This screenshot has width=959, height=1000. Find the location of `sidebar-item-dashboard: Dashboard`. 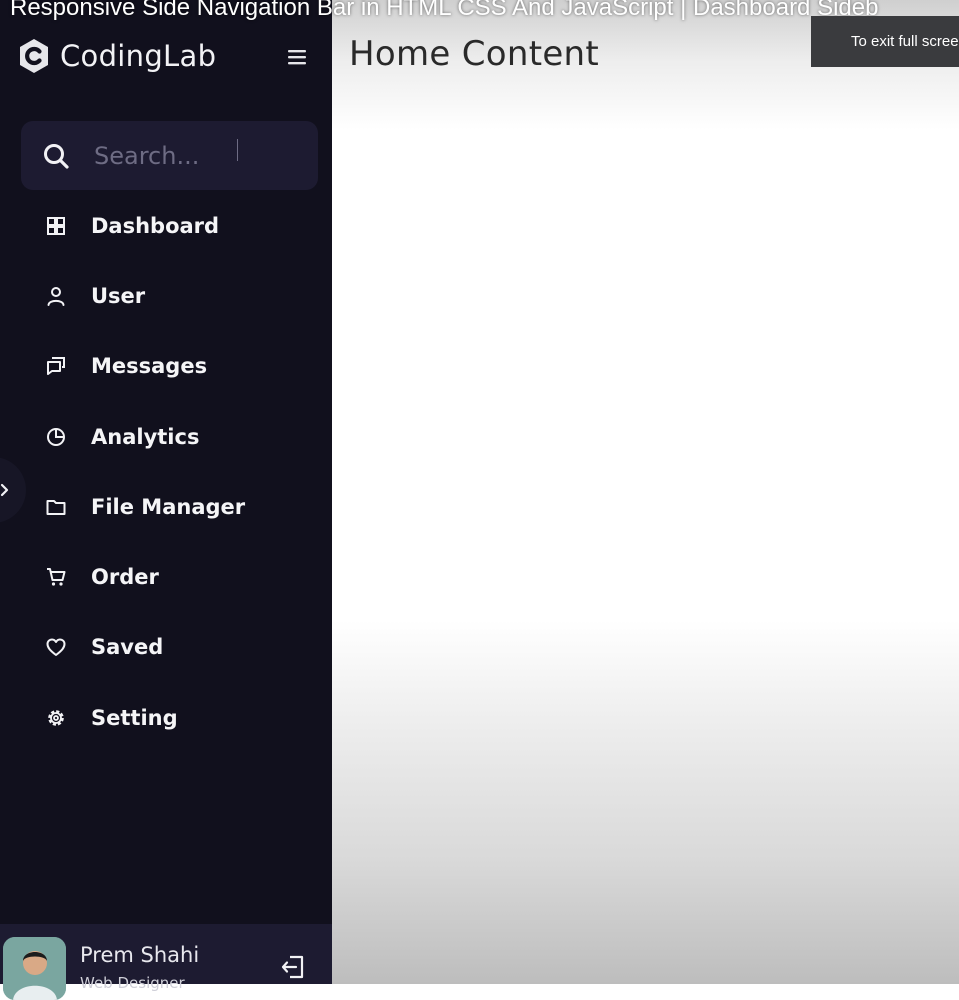

sidebar-item-dashboard: Dashboard is located at coordinates (169, 226).